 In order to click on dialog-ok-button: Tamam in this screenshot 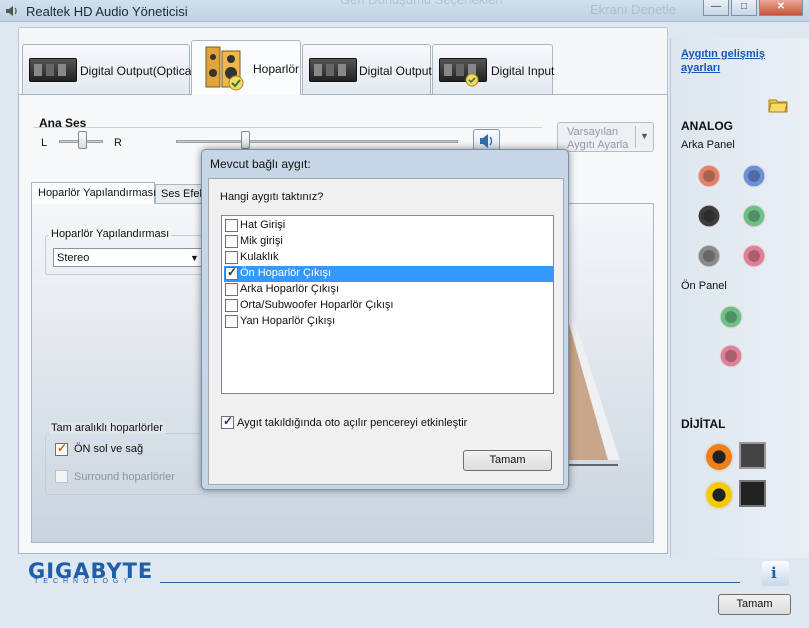, I will do `click(507, 460)`.